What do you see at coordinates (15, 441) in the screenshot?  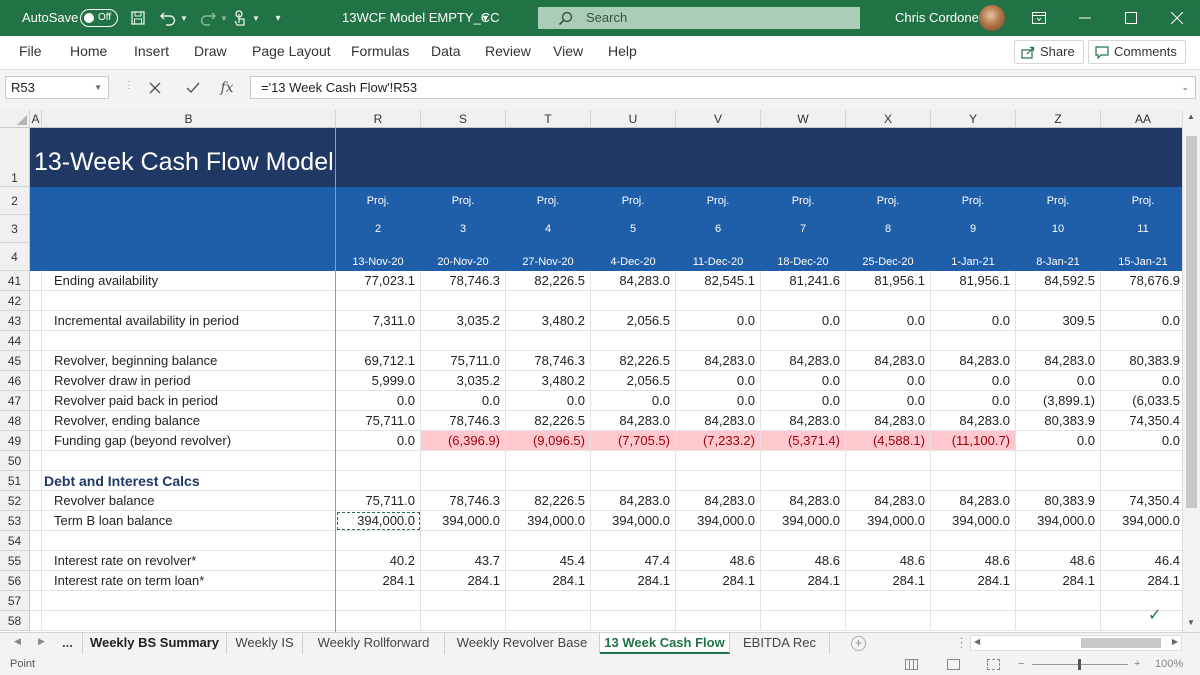 I see `row-header-49: 49` at bounding box center [15, 441].